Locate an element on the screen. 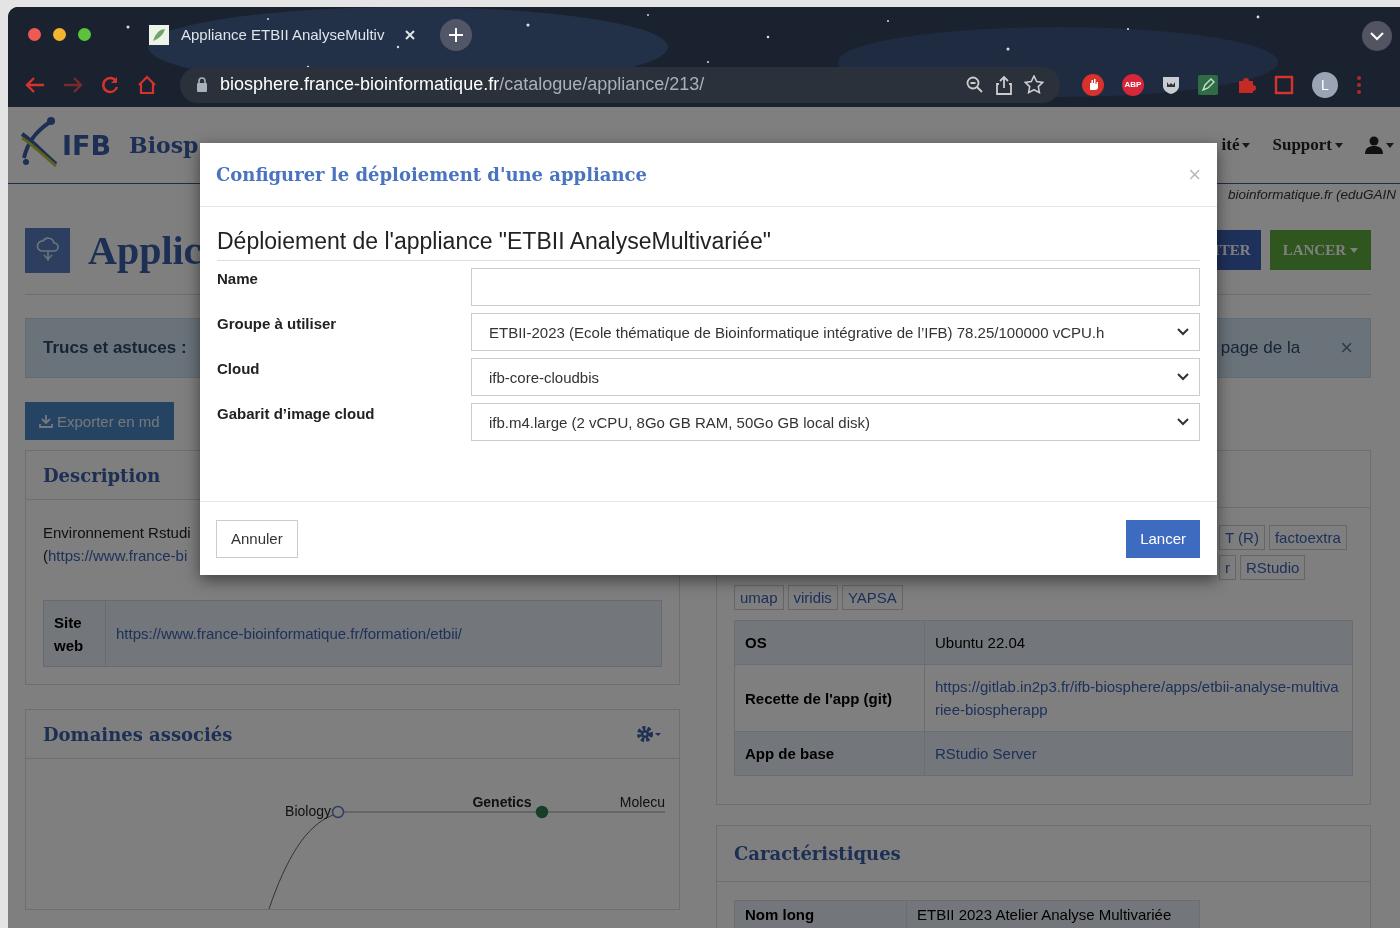  node-label: Genetics is located at coordinates (502, 802).